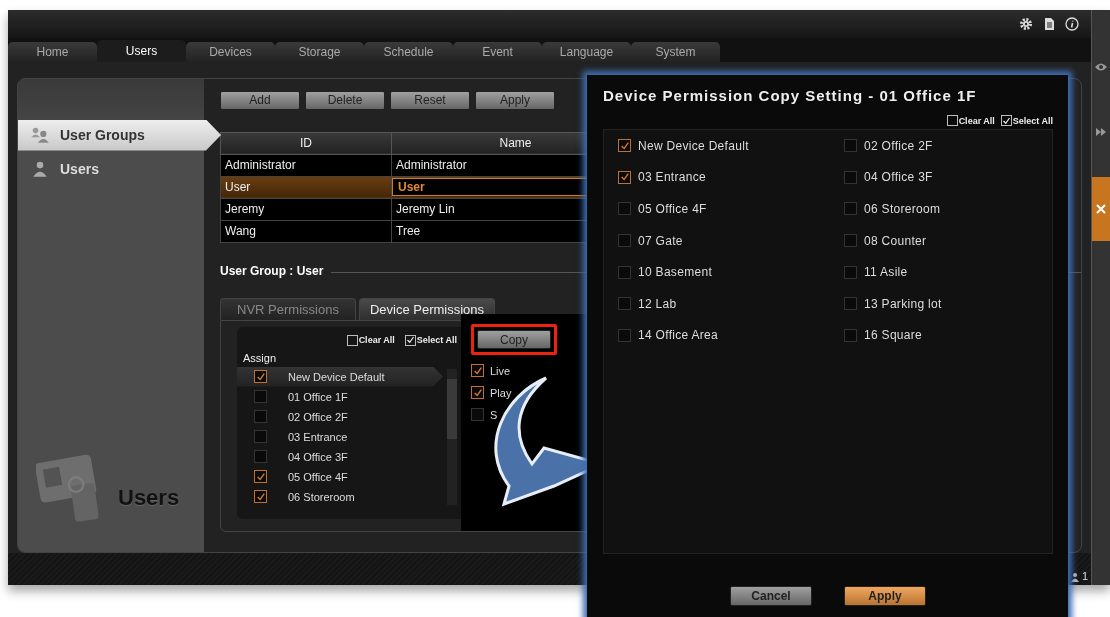  I want to click on nav-tab: Language, so click(586, 51).